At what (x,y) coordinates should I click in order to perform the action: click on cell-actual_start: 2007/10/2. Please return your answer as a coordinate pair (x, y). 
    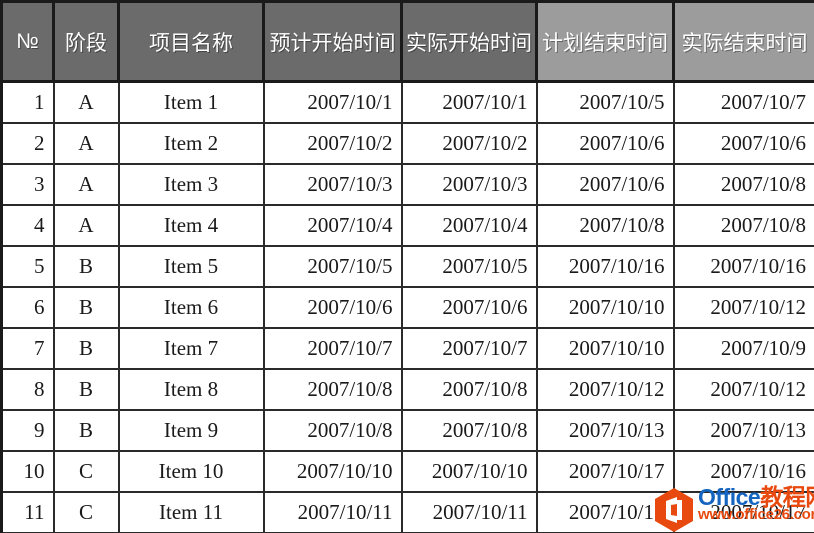
    Looking at the image, I should click on (469, 143).